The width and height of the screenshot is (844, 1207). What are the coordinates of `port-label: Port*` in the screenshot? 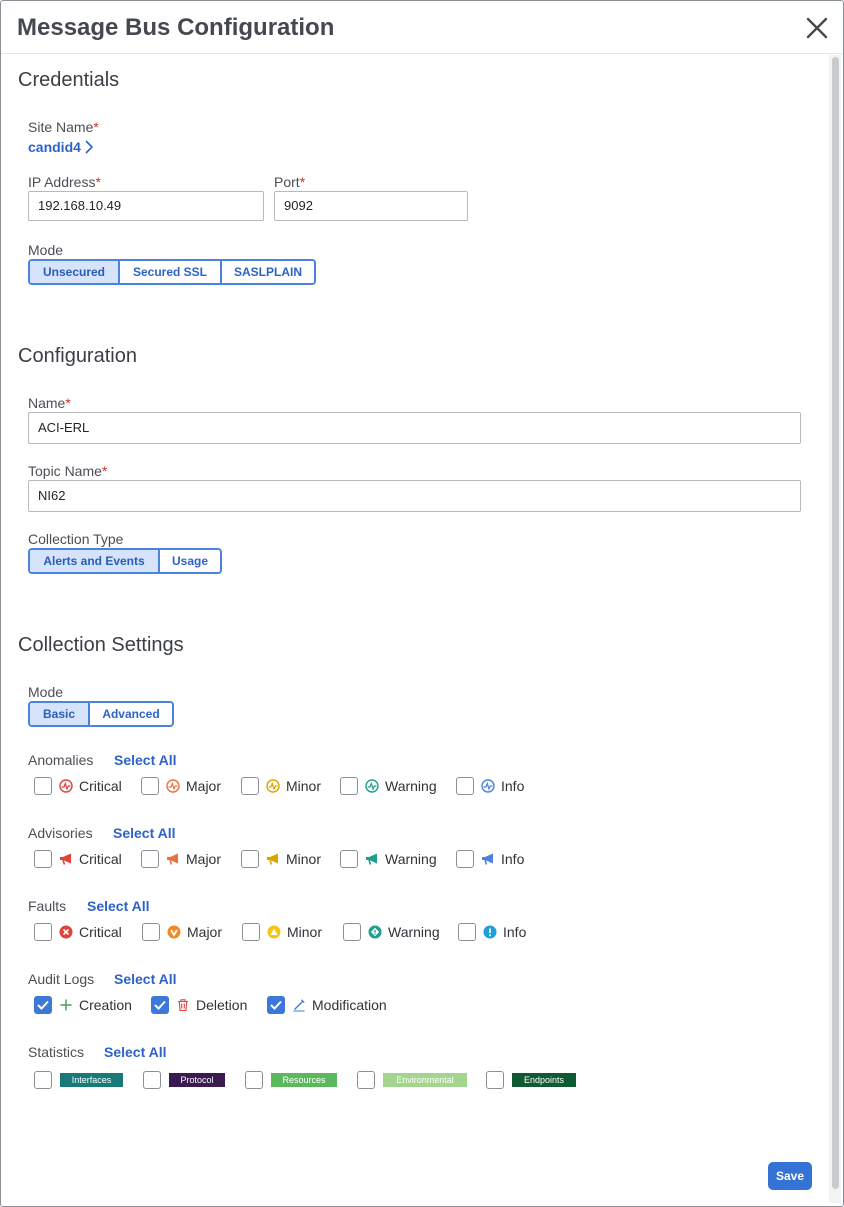 It's located at (289, 182).